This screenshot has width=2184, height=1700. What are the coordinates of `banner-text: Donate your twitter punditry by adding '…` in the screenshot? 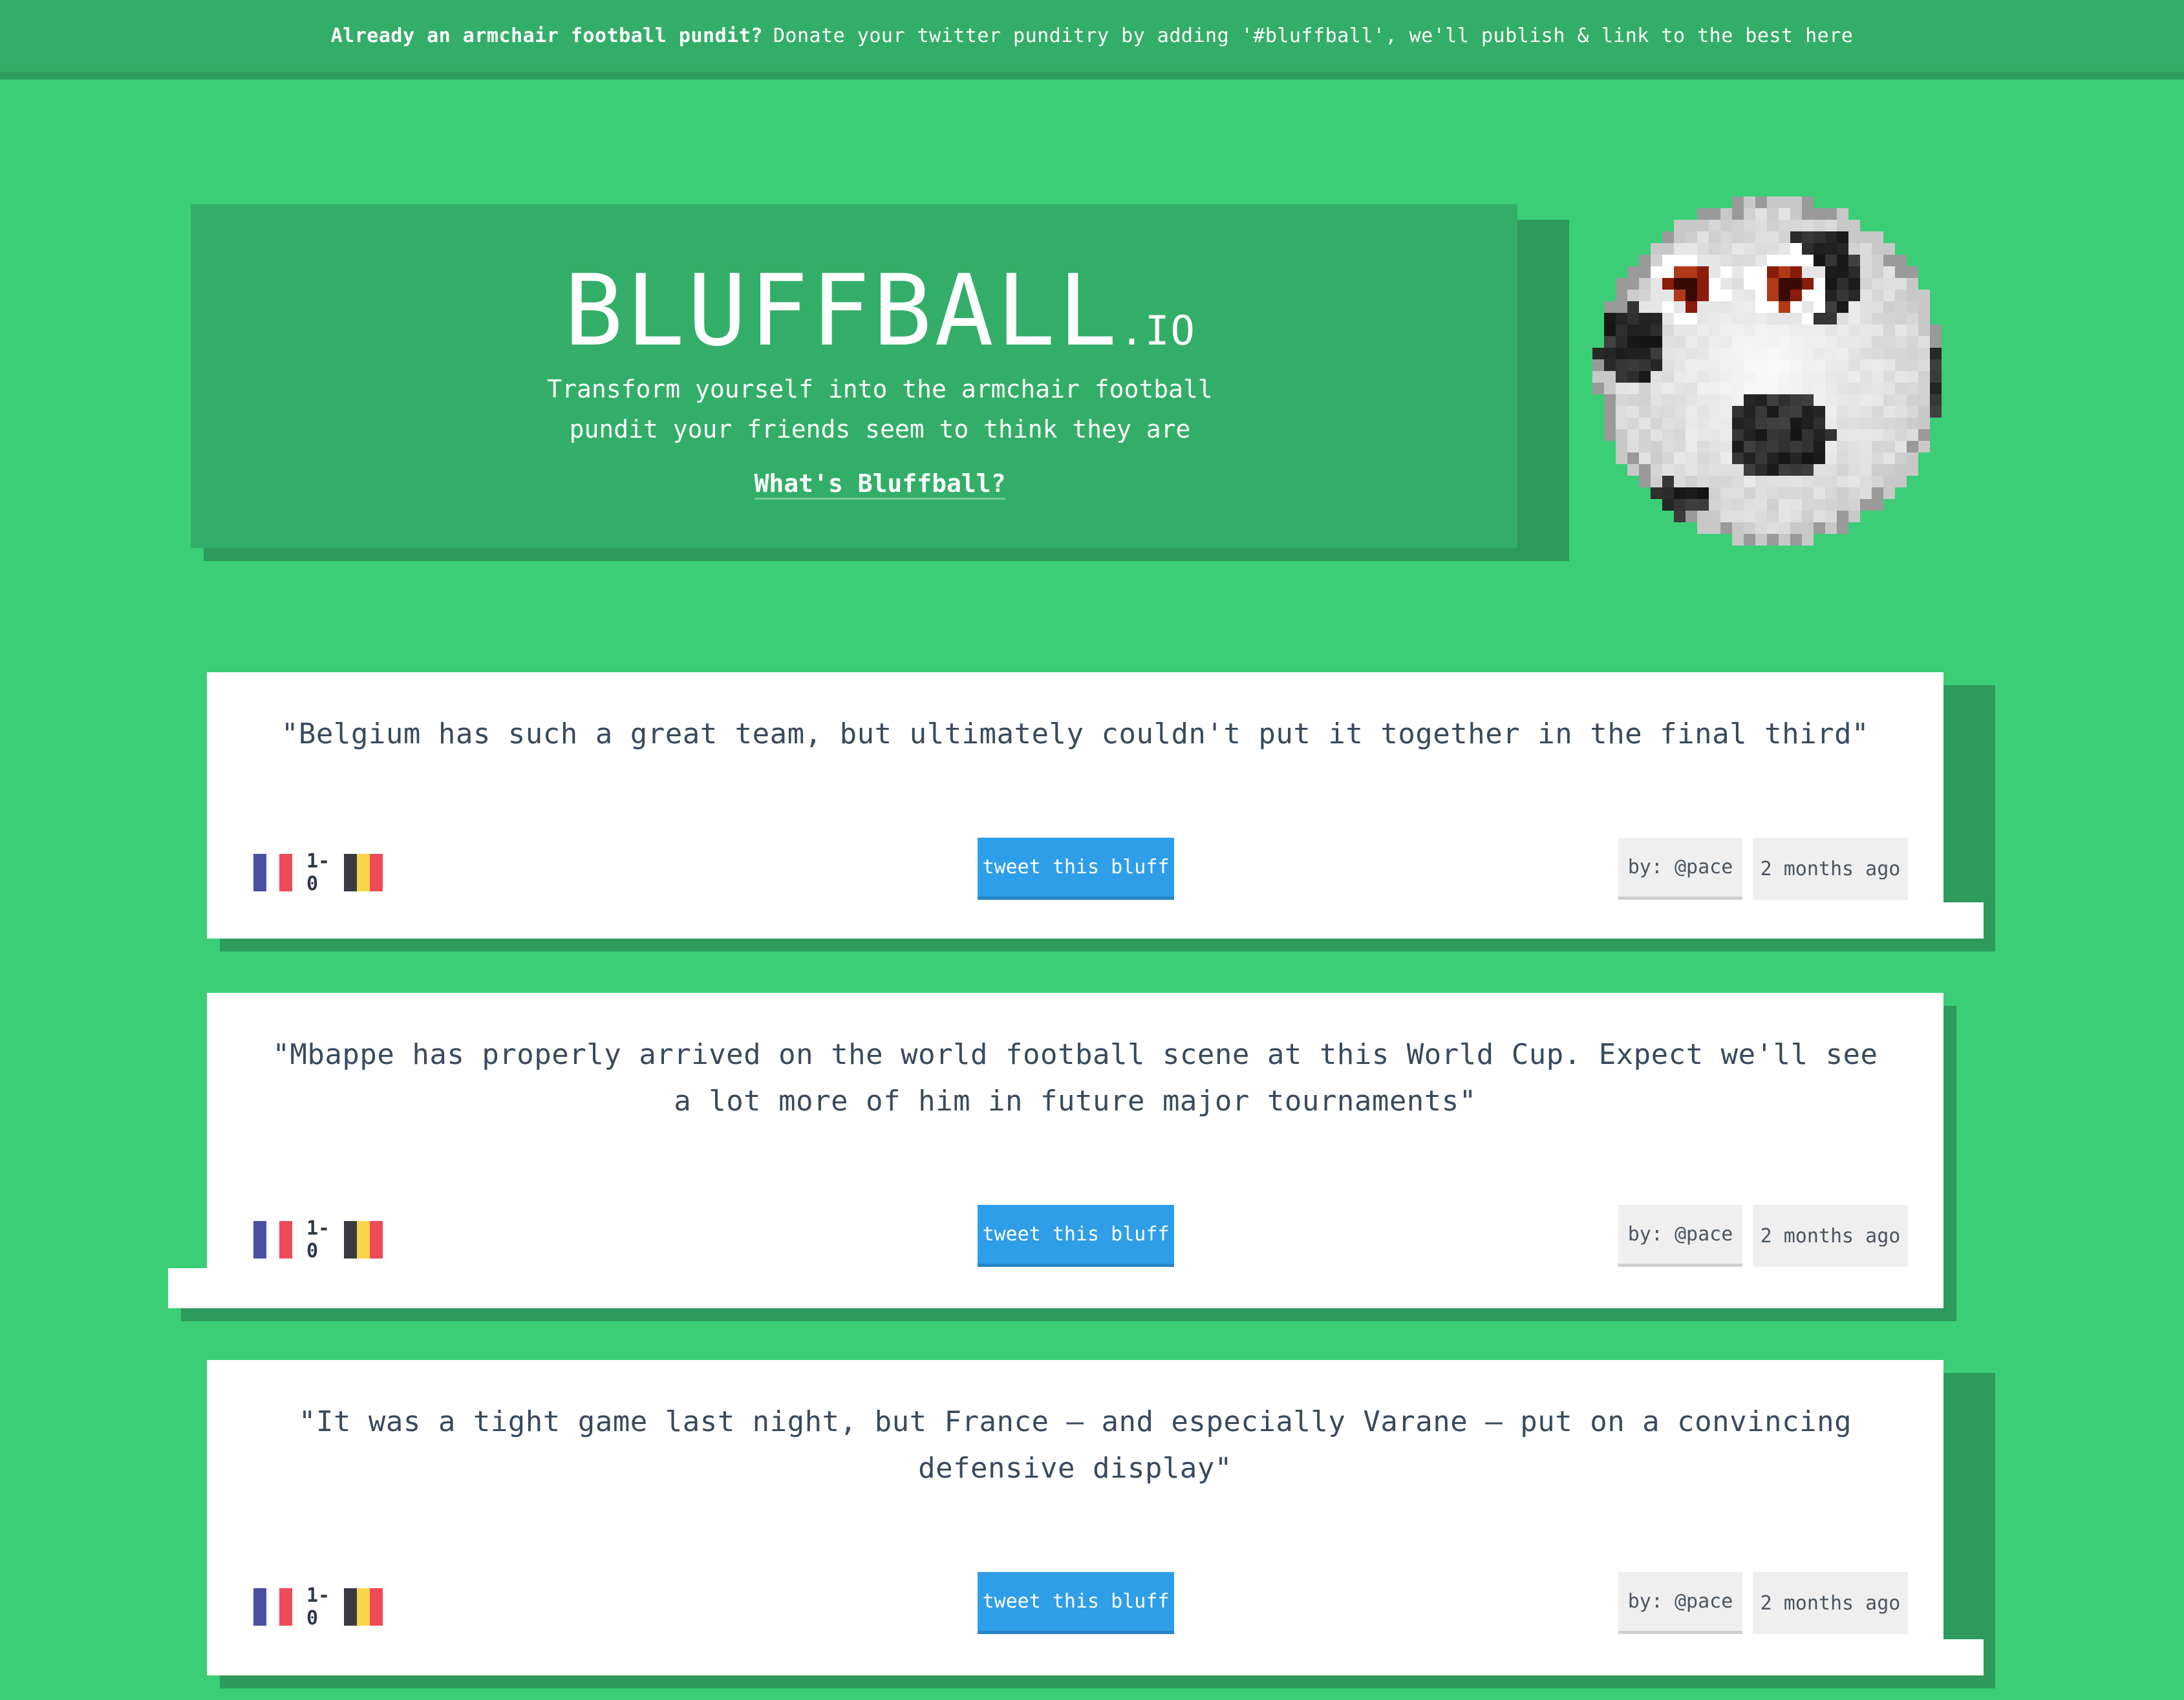 It's located at (1313, 36).